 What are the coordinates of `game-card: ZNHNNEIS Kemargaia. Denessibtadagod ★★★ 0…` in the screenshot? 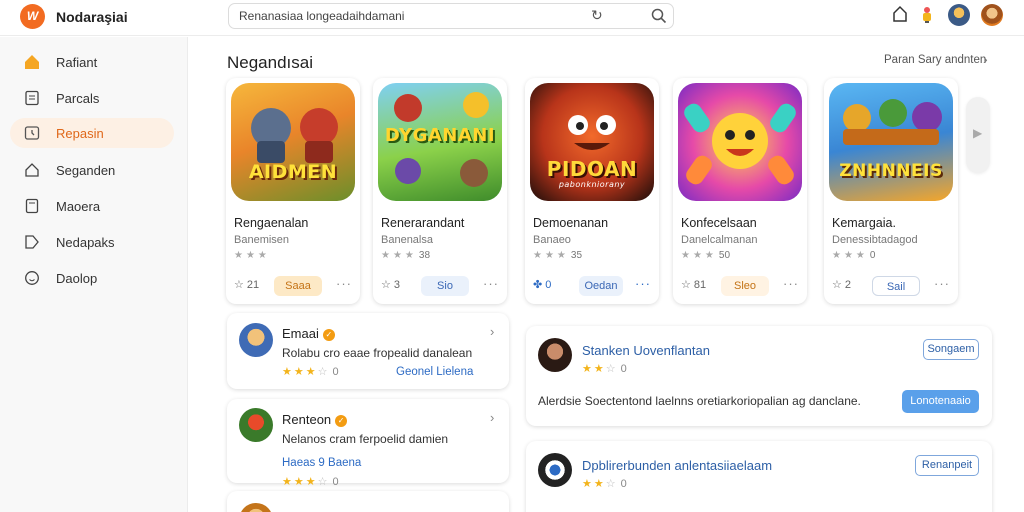 It's located at (891, 191).